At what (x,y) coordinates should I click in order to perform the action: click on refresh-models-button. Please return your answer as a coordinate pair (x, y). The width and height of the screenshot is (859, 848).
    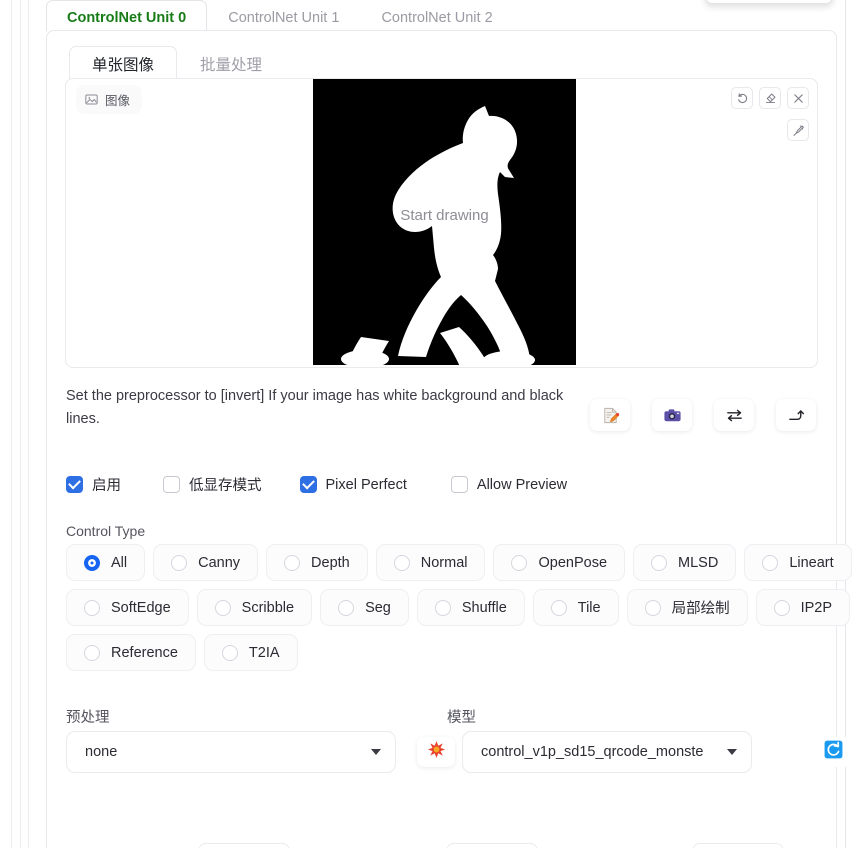
    Looking at the image, I should click on (833, 752).